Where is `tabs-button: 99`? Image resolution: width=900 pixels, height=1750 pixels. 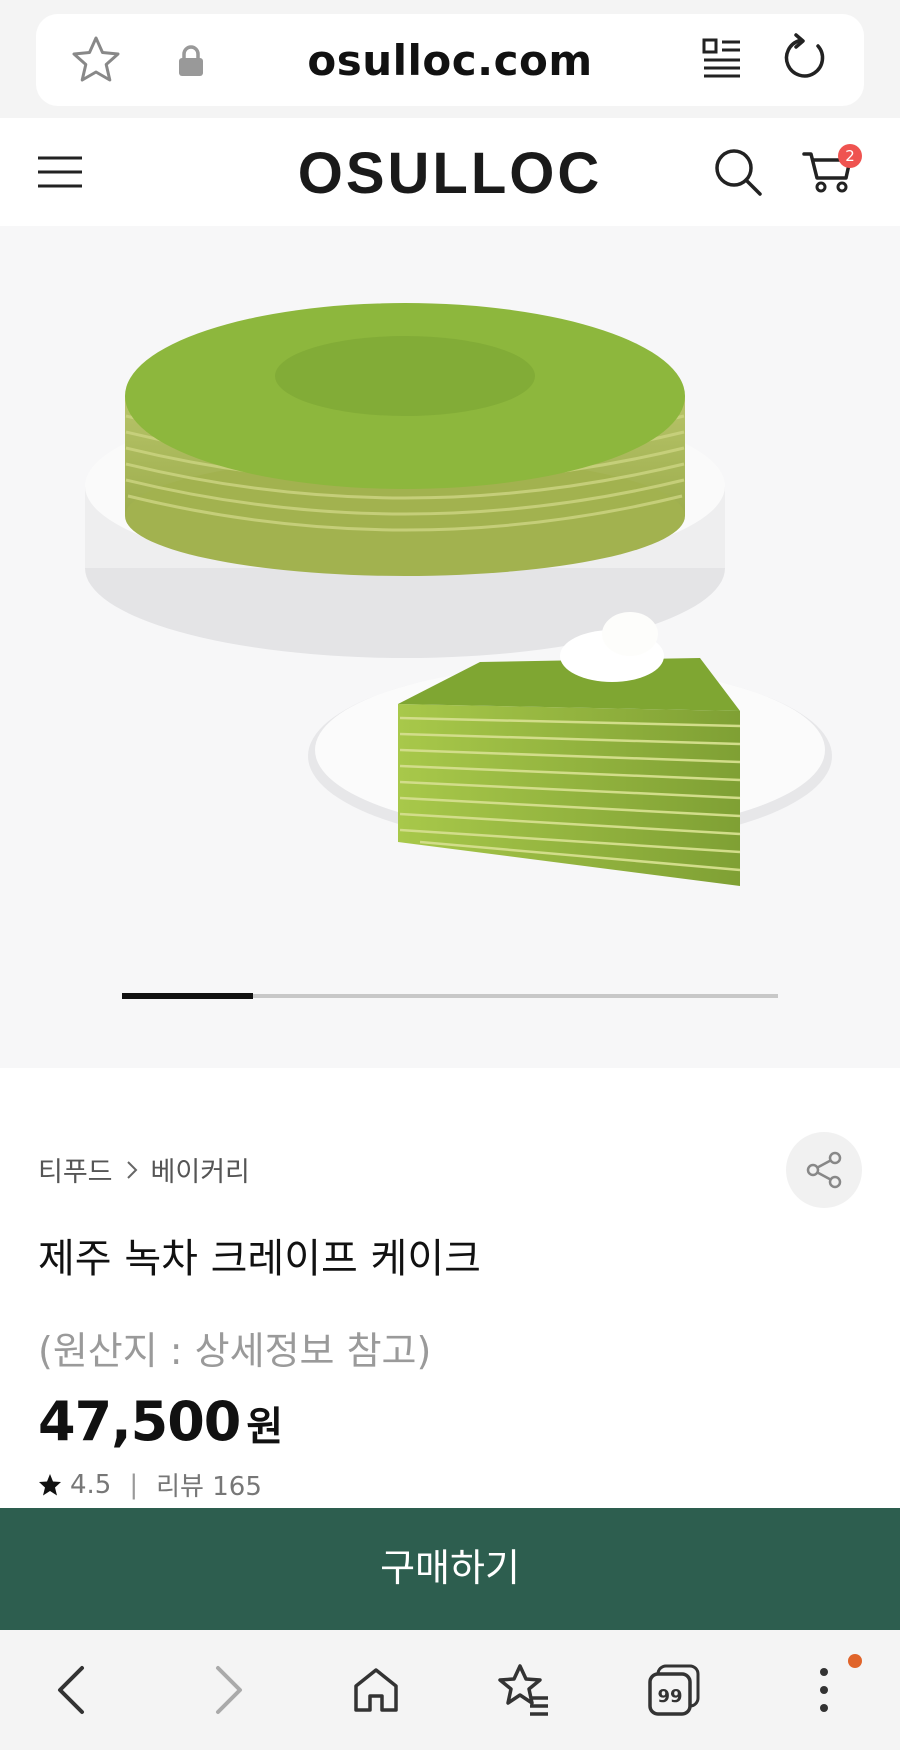 tabs-button: 99 is located at coordinates (674, 1690).